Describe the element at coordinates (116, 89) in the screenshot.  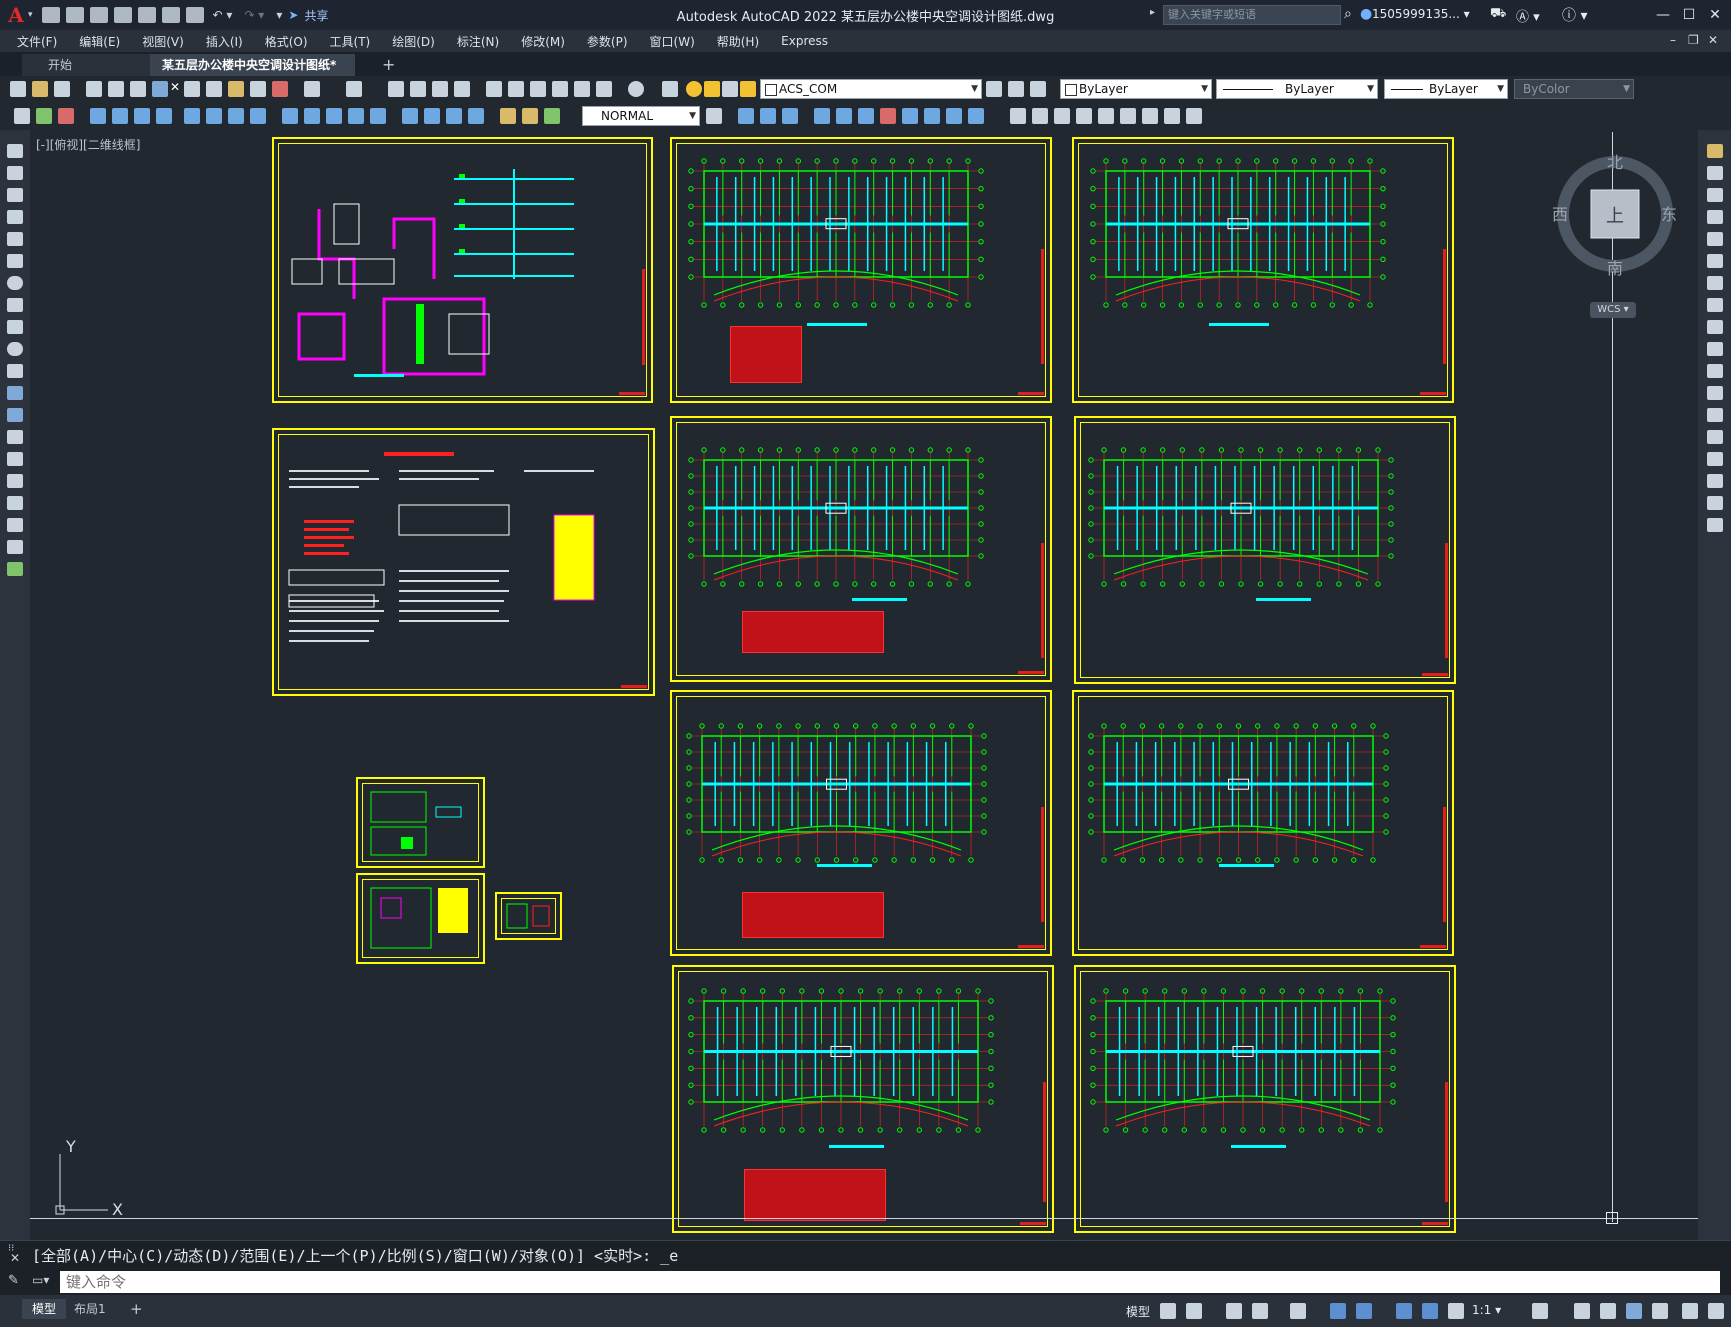
I see `plot-preview-icon` at that location.